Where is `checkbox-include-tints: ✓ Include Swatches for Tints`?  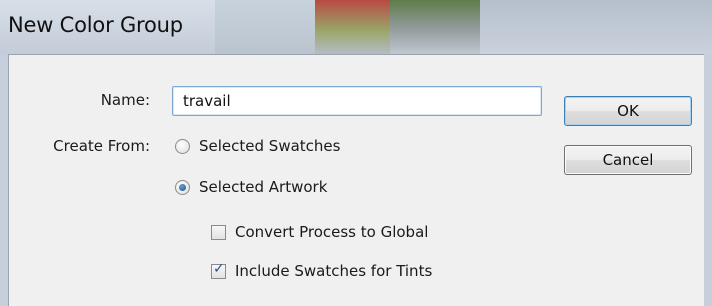
checkbox-include-tints: ✓ Include Swatches for Tints is located at coordinates (322, 270).